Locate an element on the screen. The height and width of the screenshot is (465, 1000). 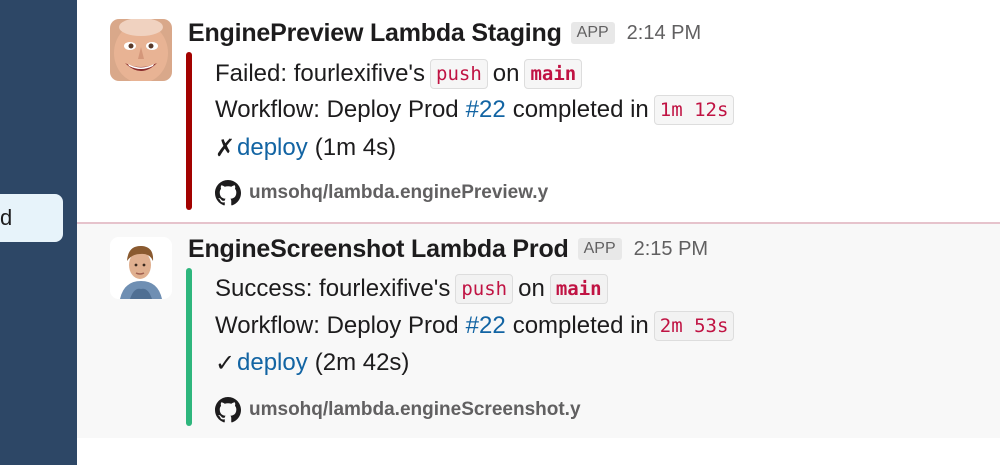
repo-link: umsohq/lambda.enginePreview.y is located at coordinates (398, 193).